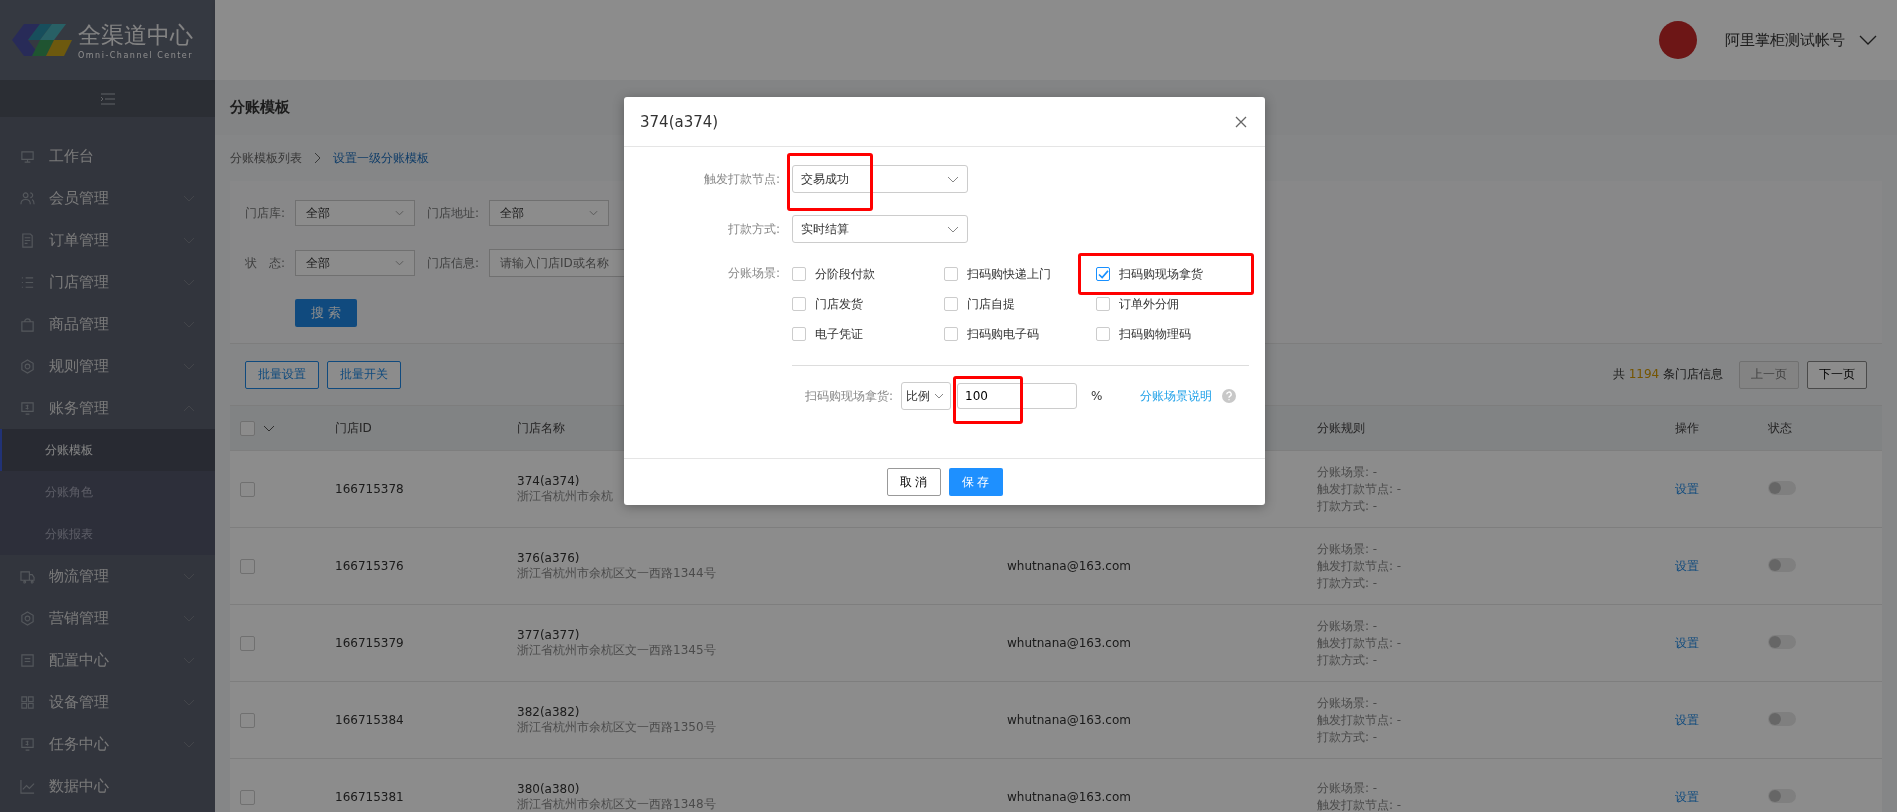 The image size is (1897, 812). I want to click on checkbox-label: 门店自提, so click(991, 304).